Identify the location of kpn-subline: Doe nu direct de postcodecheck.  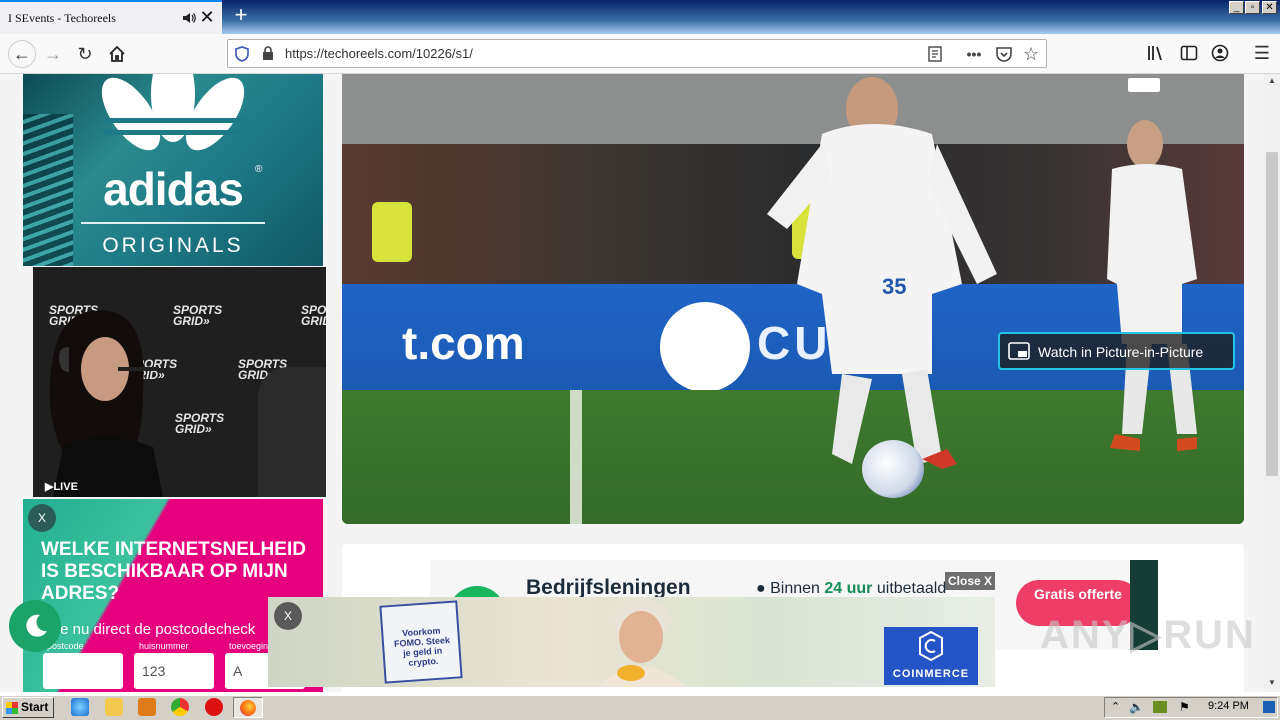
(148, 629).